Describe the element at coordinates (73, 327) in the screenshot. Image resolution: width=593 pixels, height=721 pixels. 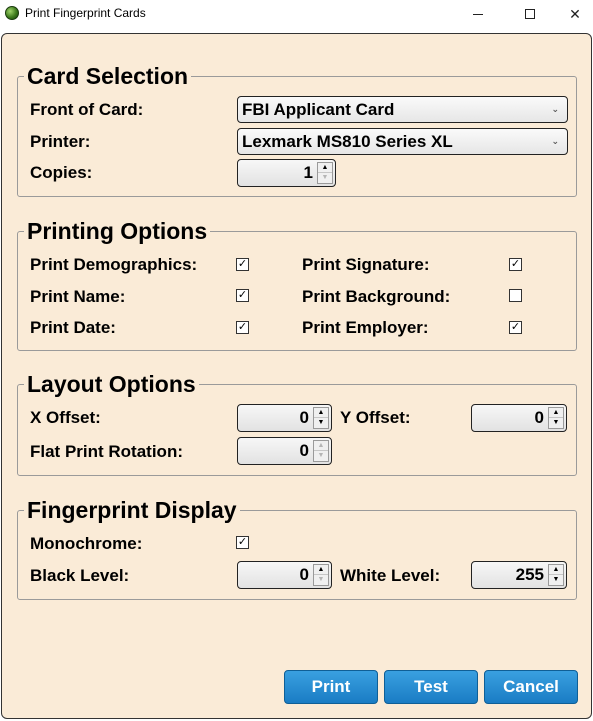
I see `print-date-label: Print Date:` at that location.